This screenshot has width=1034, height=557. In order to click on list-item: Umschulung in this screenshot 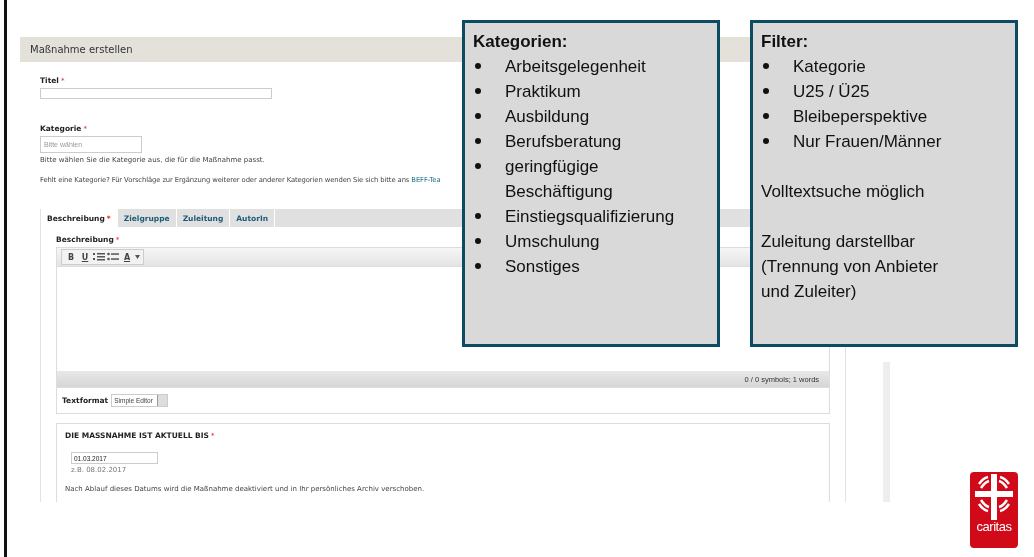, I will do `click(552, 242)`.